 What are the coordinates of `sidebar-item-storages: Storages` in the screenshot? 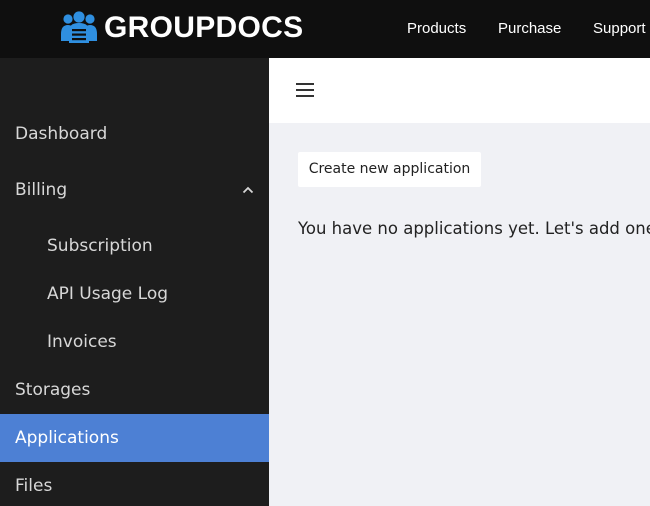 It's located at (134, 390).